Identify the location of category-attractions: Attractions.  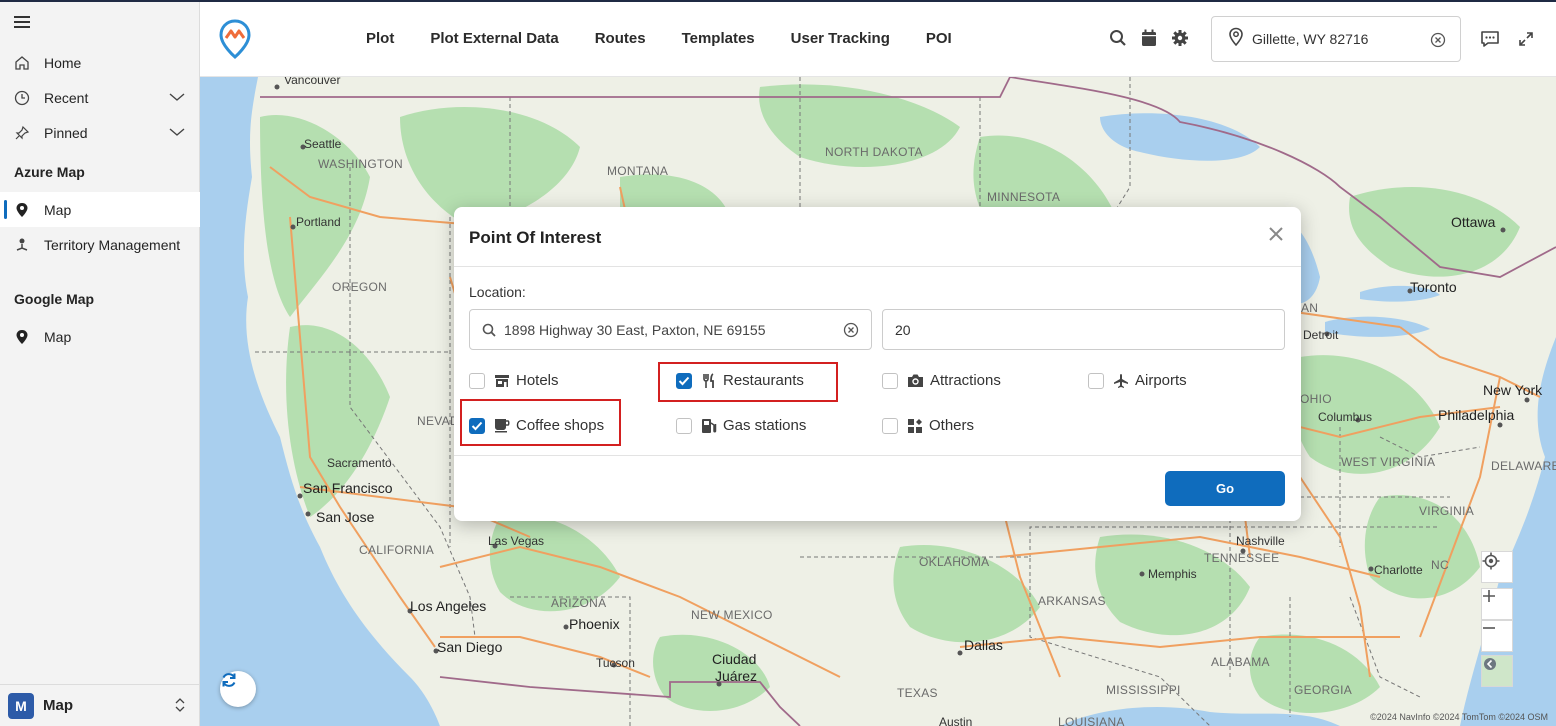
(941, 380).